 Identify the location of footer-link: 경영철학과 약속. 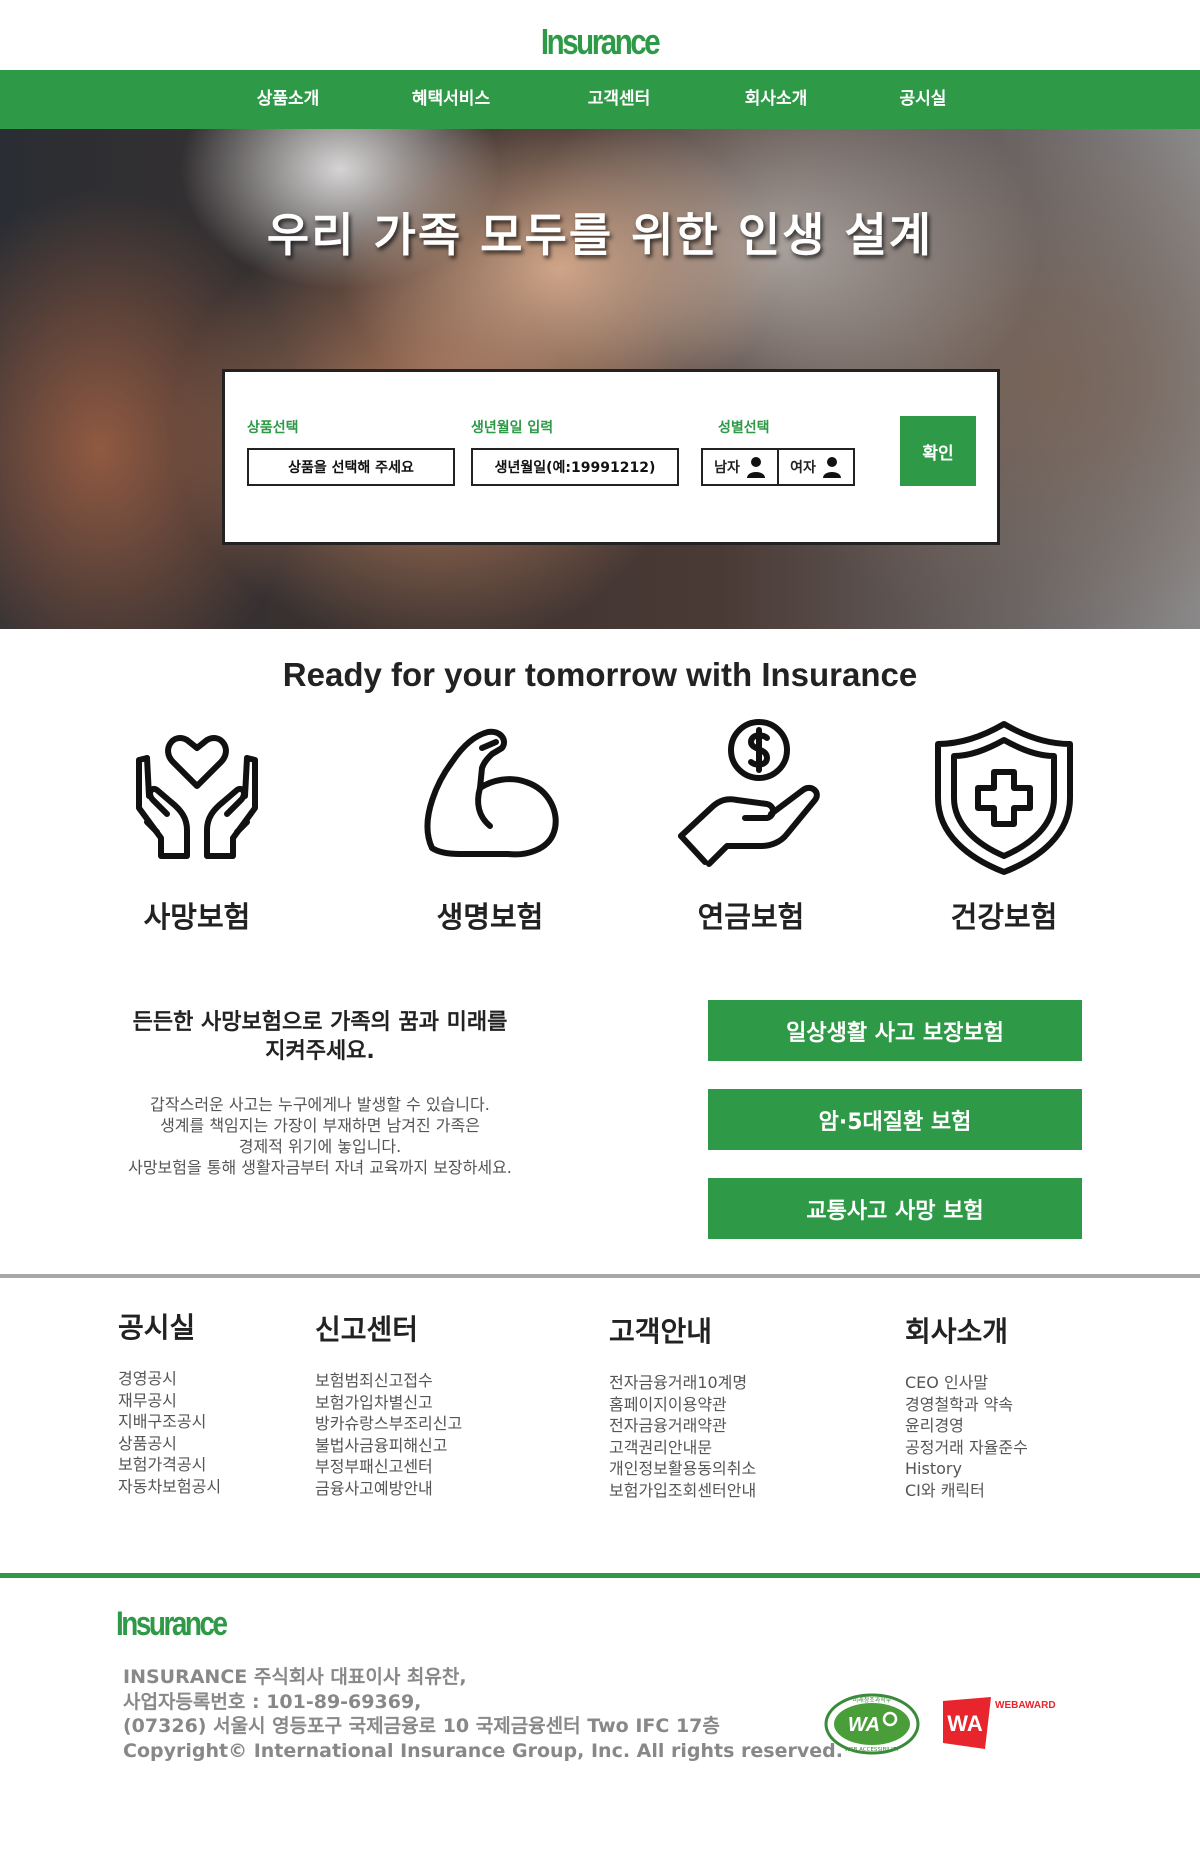
(966, 1405).